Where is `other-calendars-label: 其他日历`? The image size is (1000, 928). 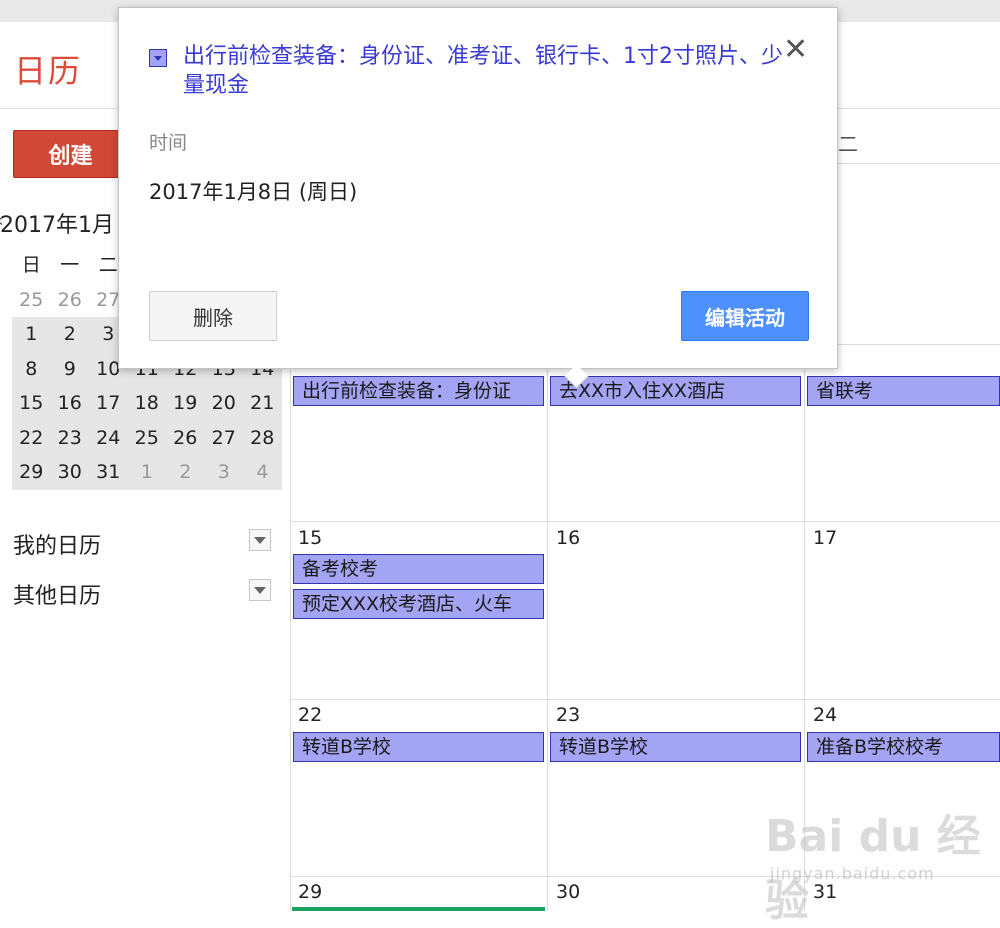 other-calendars-label: 其他日历 is located at coordinates (57, 594).